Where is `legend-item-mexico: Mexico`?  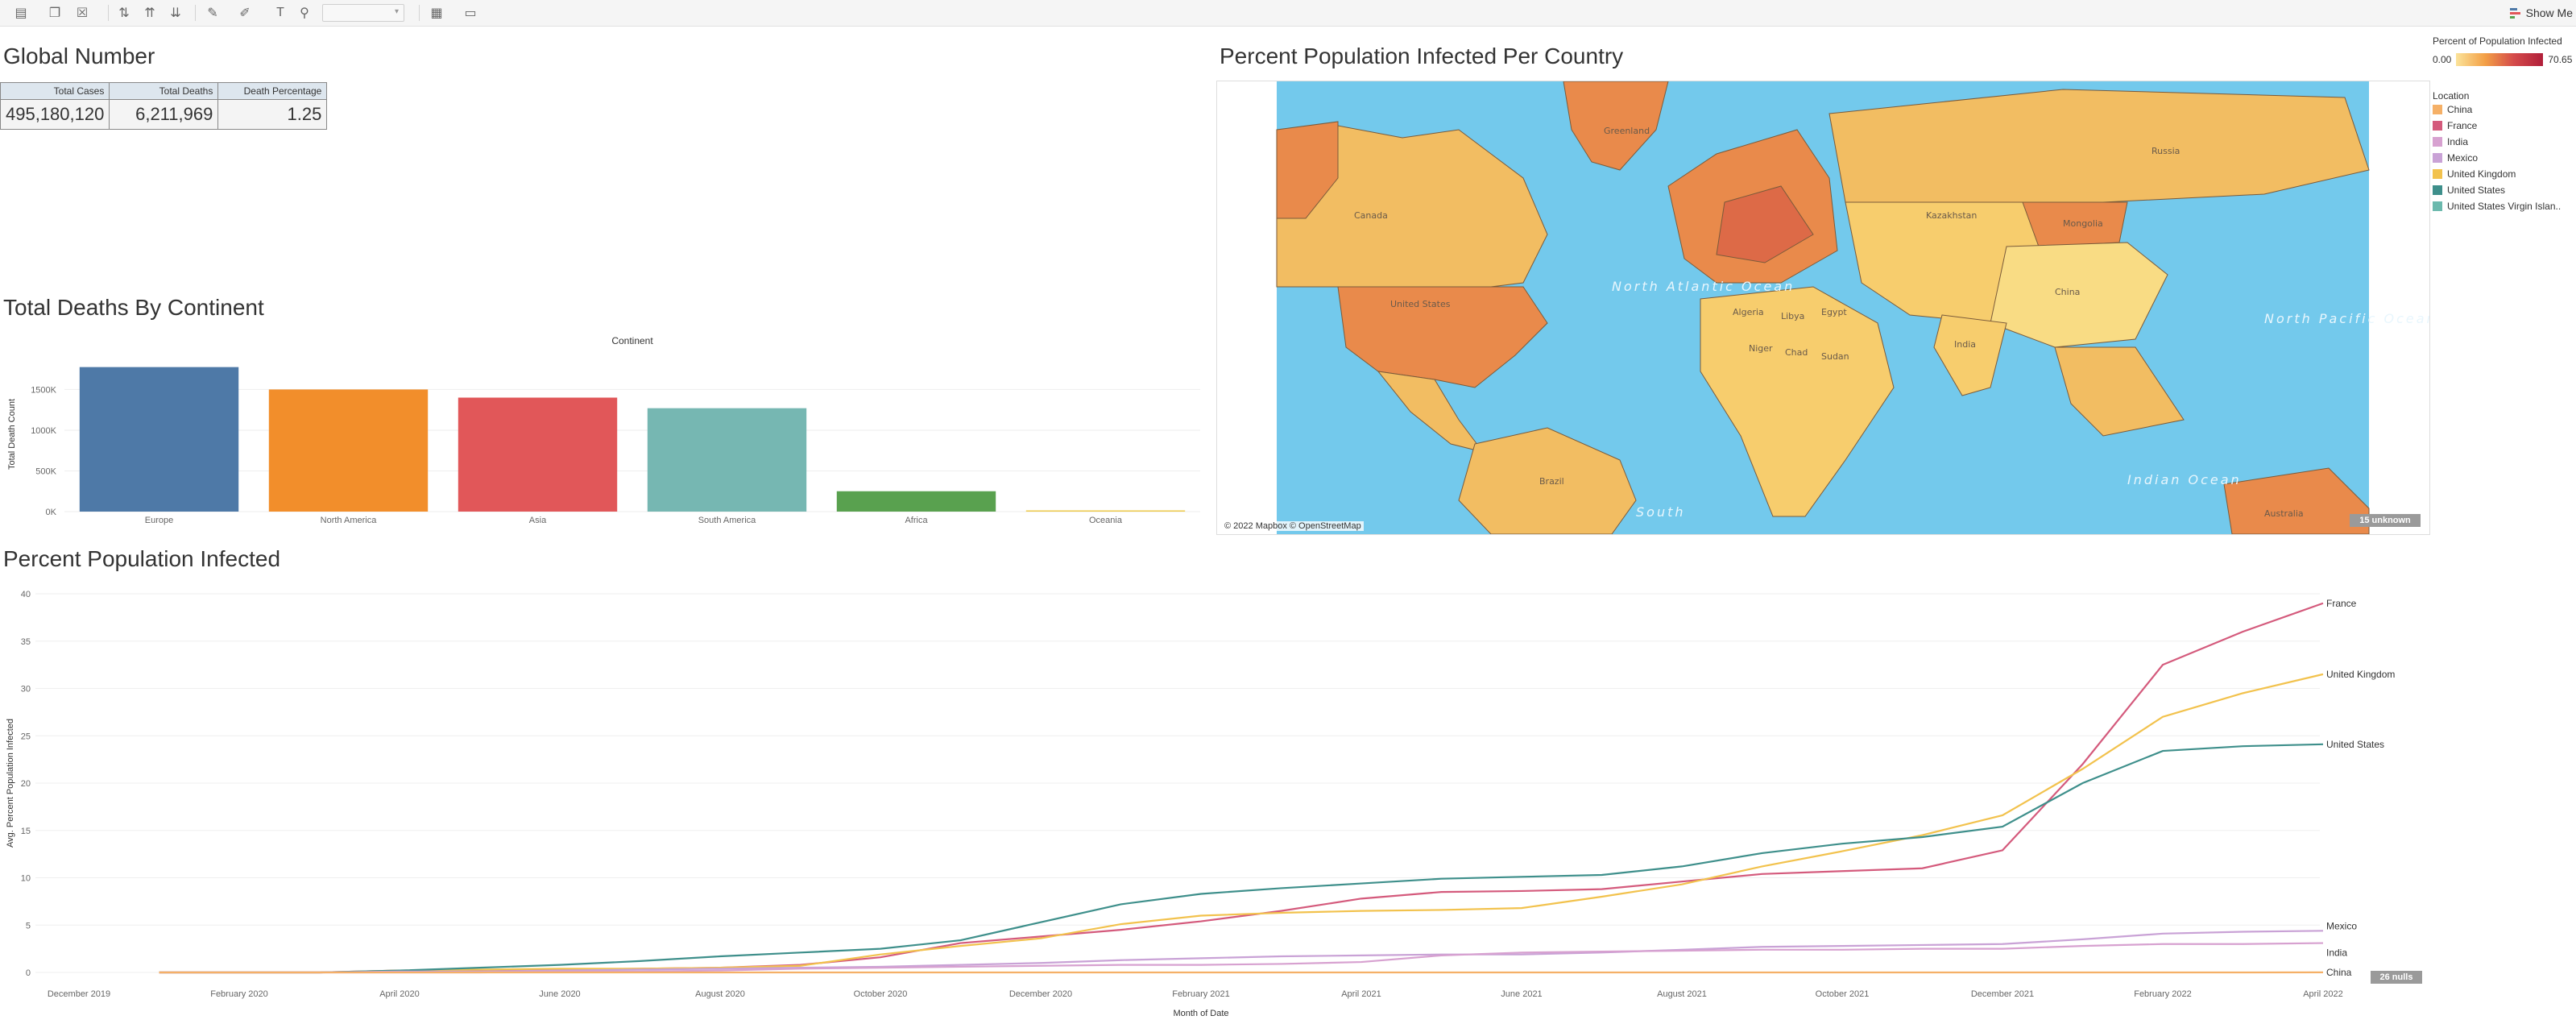 legend-item-mexico: Mexico is located at coordinates (2504, 158).